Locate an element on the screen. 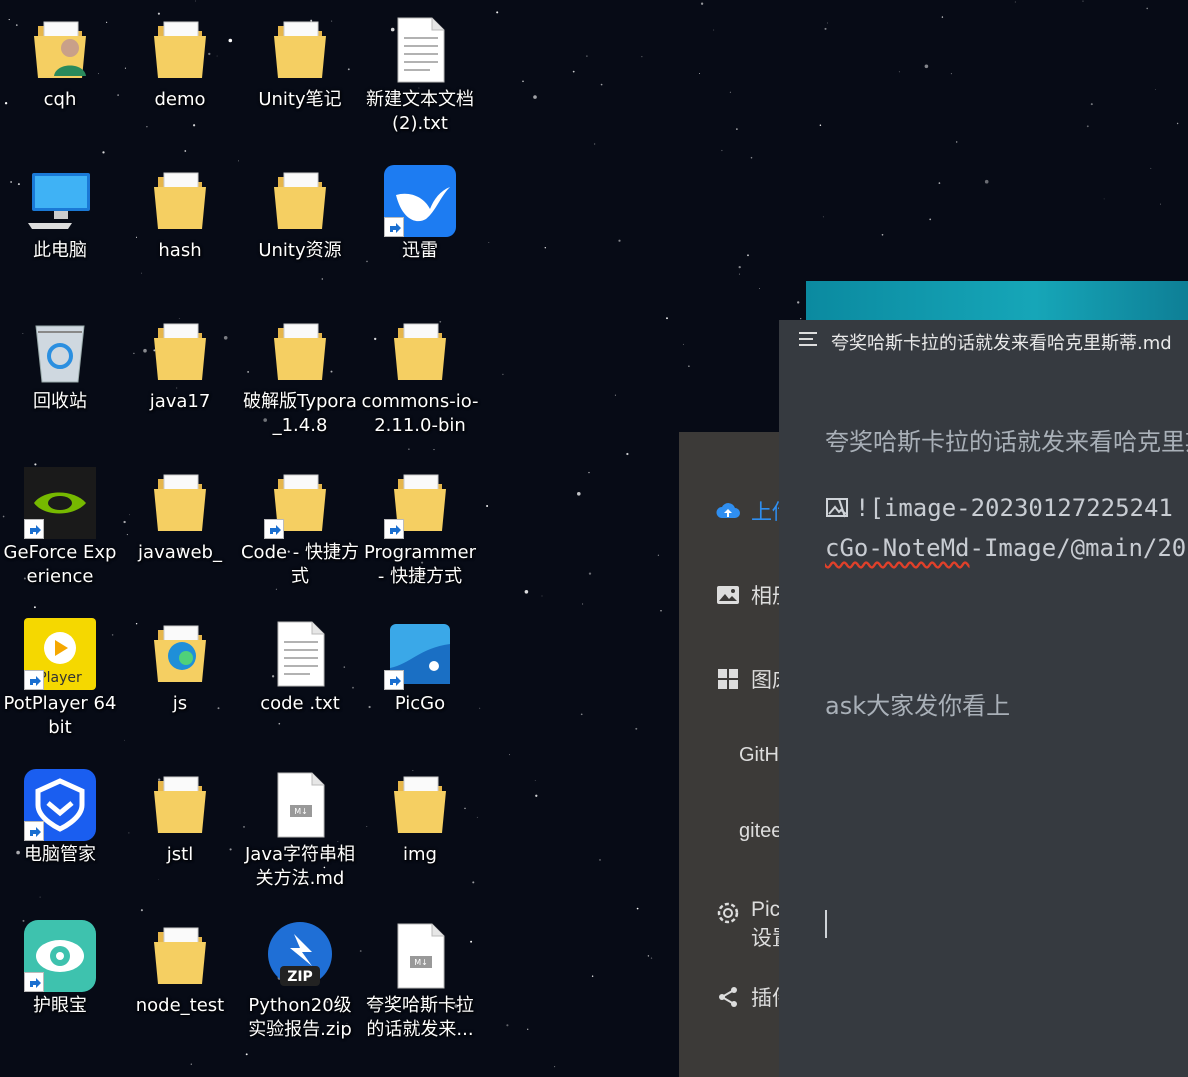 Image resolution: width=1188 pixels, height=1077 pixels. text-cursor is located at coordinates (826, 924).